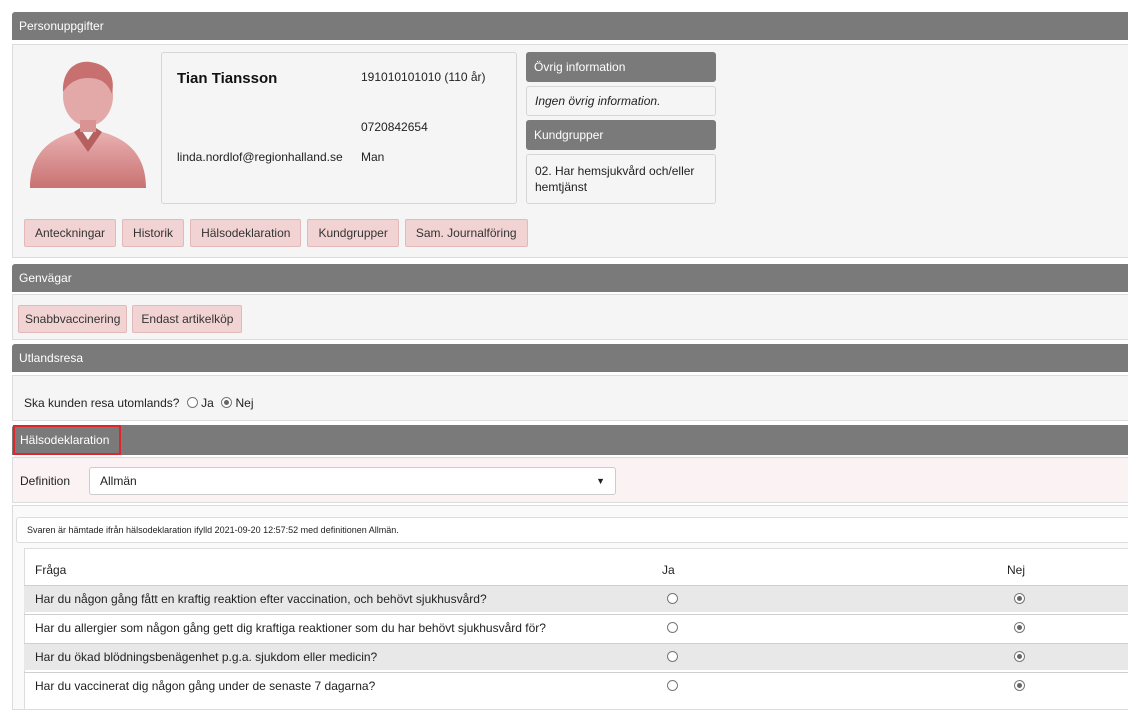  Describe the element at coordinates (70, 233) in the screenshot. I see `anteckningar-button: Anteckningar` at that location.